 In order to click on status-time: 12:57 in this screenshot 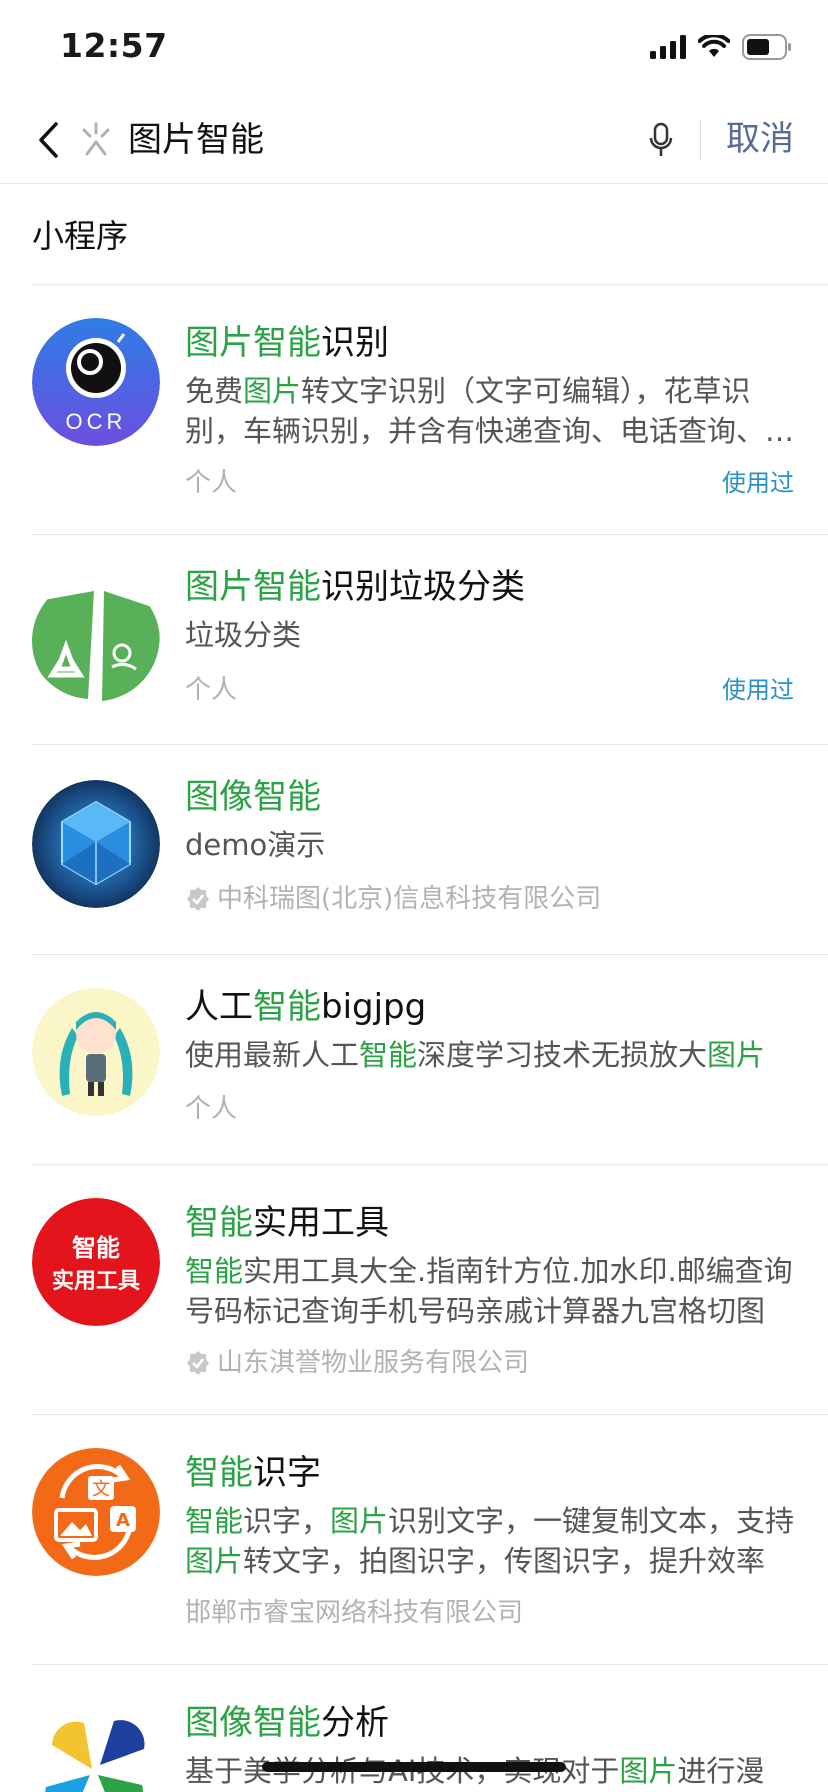, I will do `click(114, 45)`.